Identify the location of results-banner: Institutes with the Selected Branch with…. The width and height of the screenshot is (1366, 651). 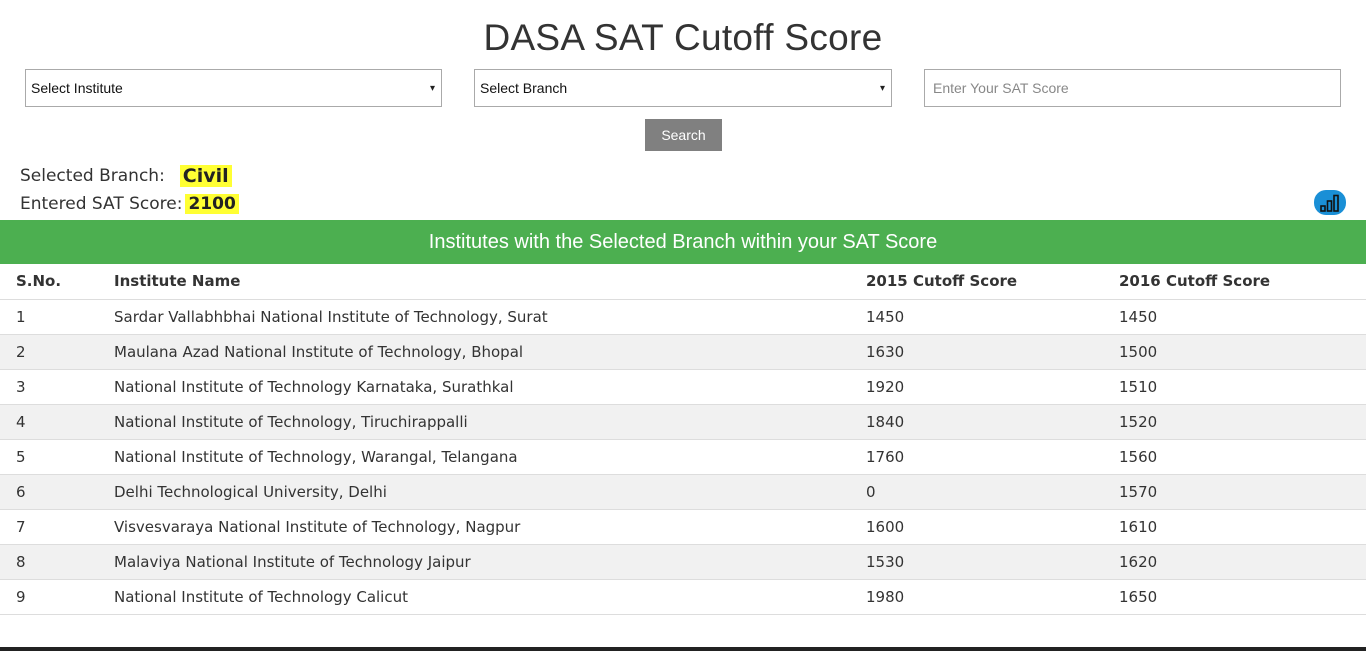
(683, 242).